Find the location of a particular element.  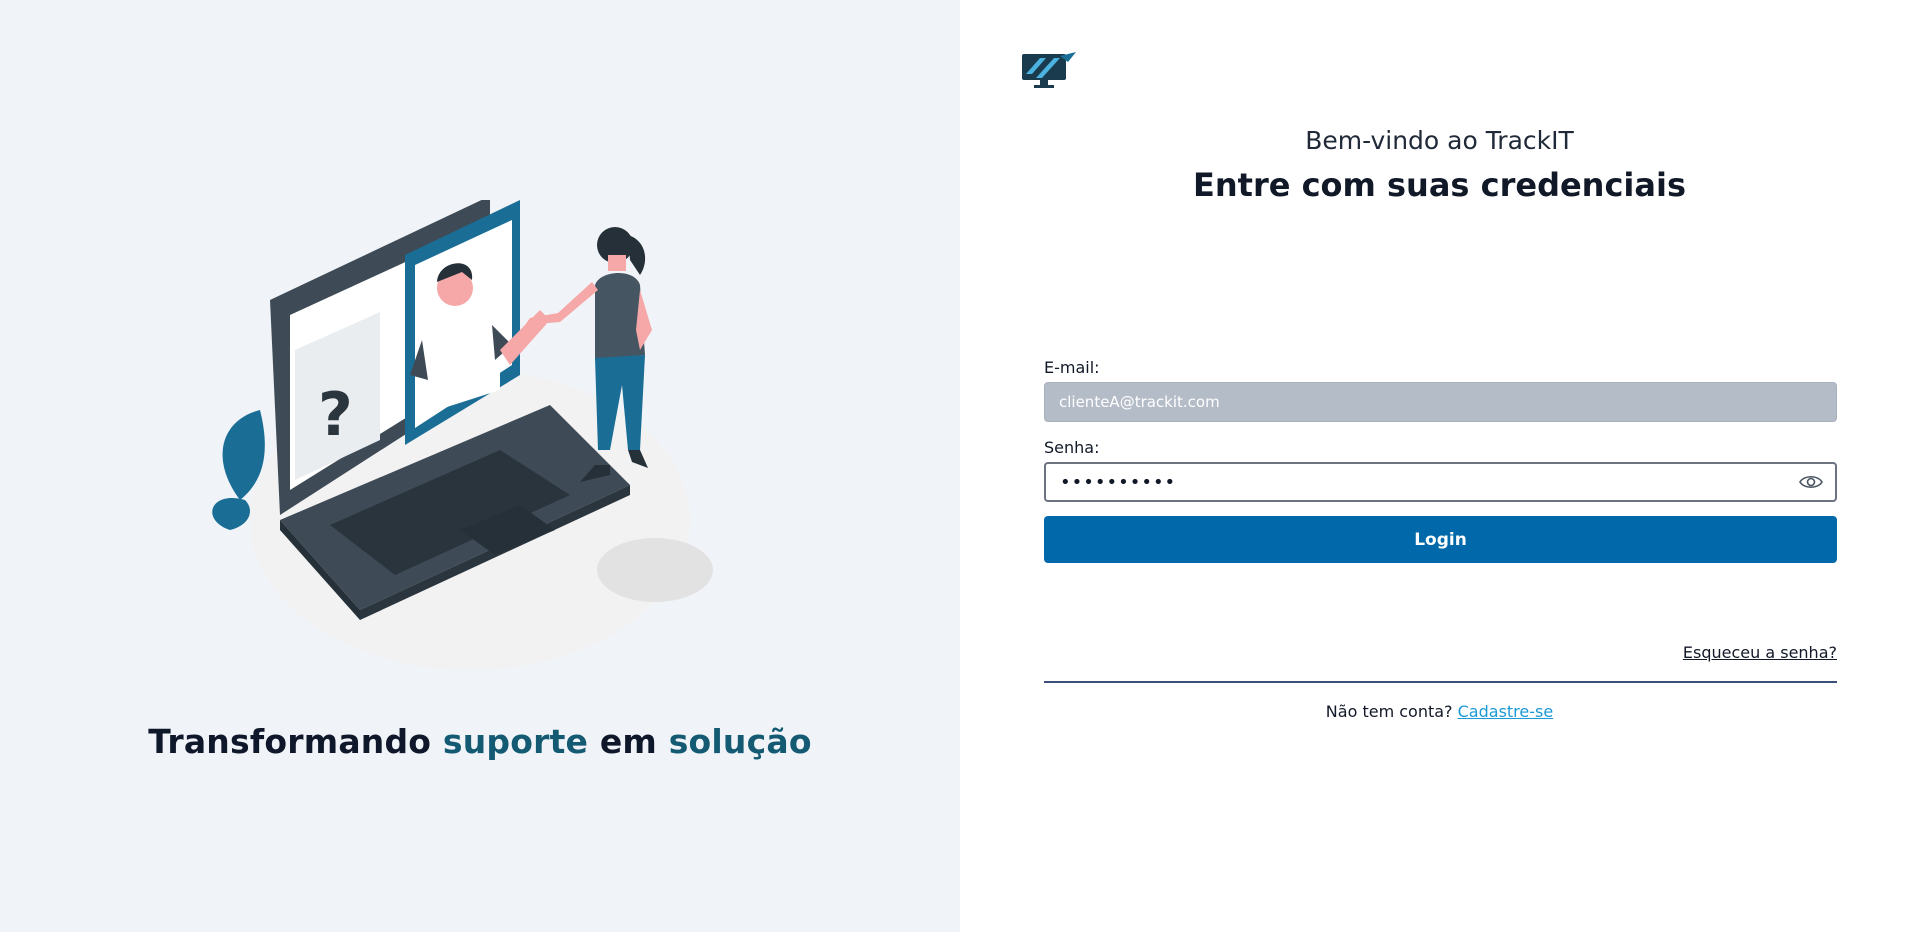

tagline-accent-suporte: suporte is located at coordinates (515, 741).